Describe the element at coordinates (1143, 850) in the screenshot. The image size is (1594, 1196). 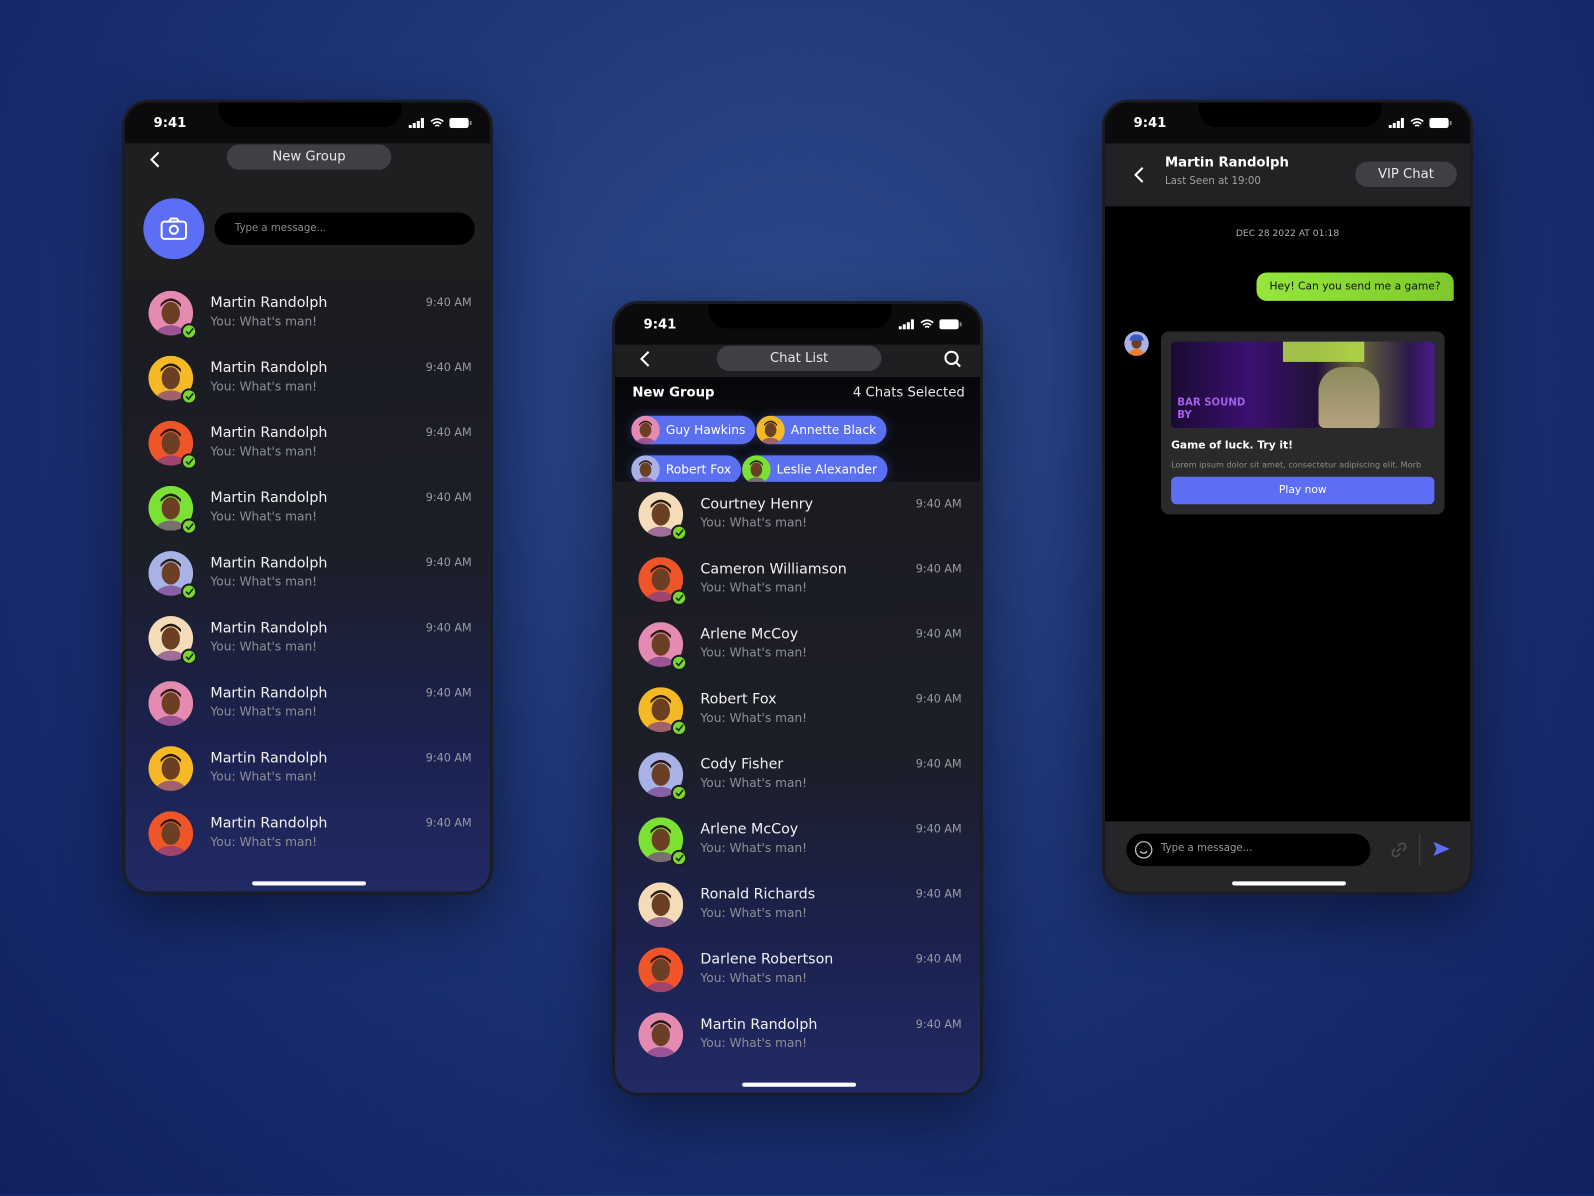
I see `emoji-icon` at that location.